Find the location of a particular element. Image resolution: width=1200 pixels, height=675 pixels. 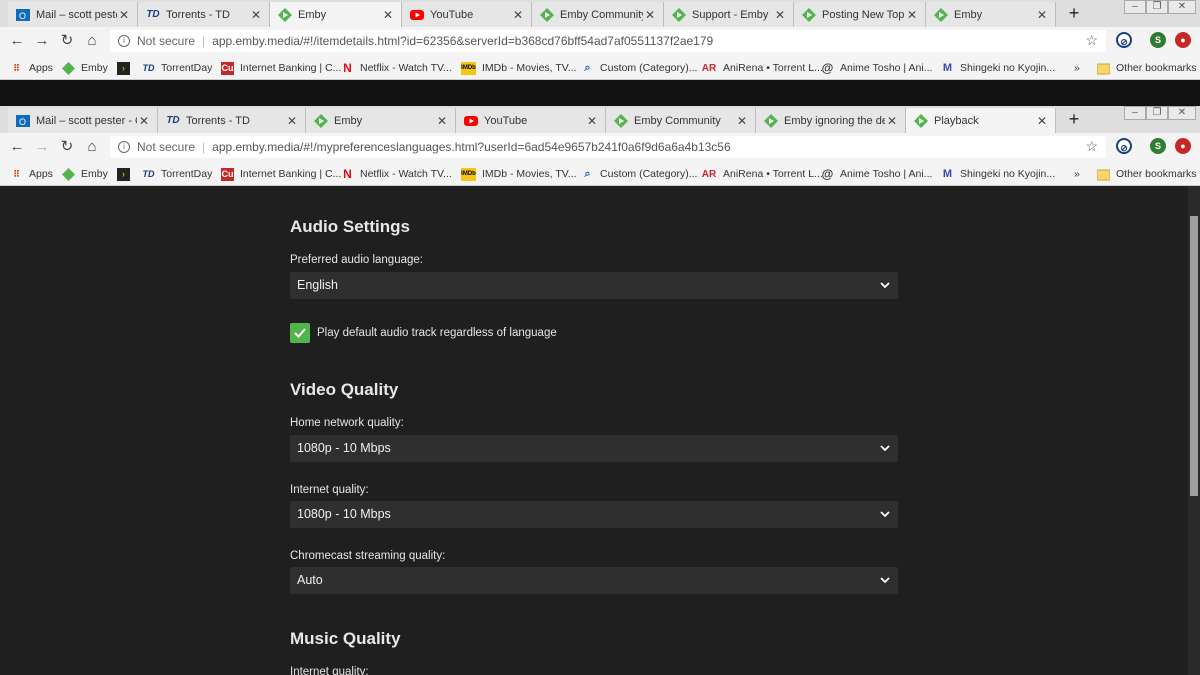

tab-emby-2: Emby ✕ is located at coordinates (991, 14).